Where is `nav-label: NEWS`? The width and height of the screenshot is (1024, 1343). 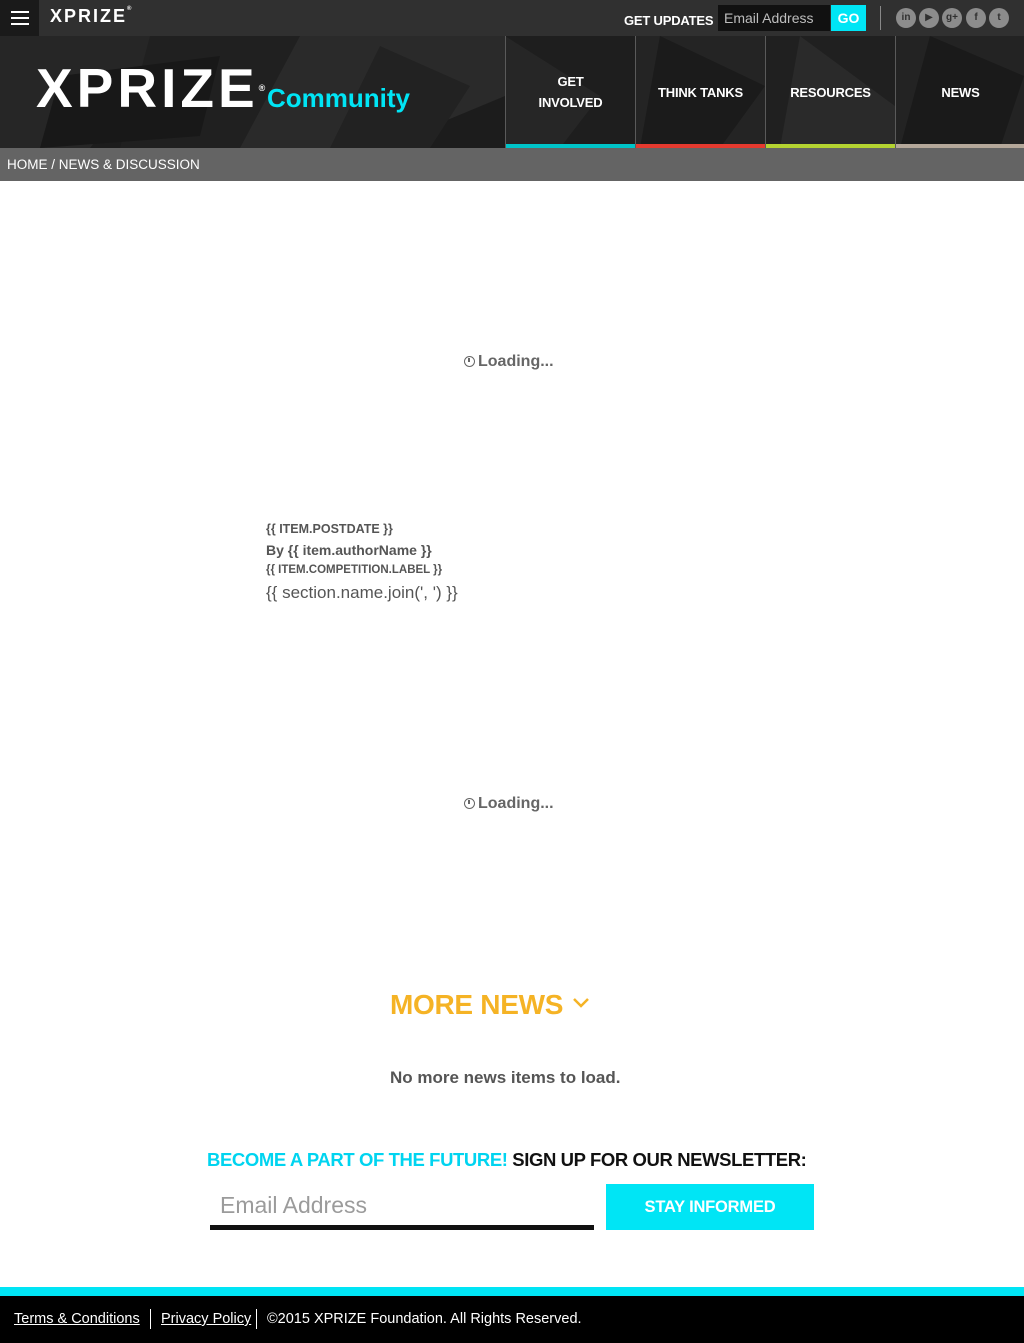
nav-label: NEWS is located at coordinates (960, 92).